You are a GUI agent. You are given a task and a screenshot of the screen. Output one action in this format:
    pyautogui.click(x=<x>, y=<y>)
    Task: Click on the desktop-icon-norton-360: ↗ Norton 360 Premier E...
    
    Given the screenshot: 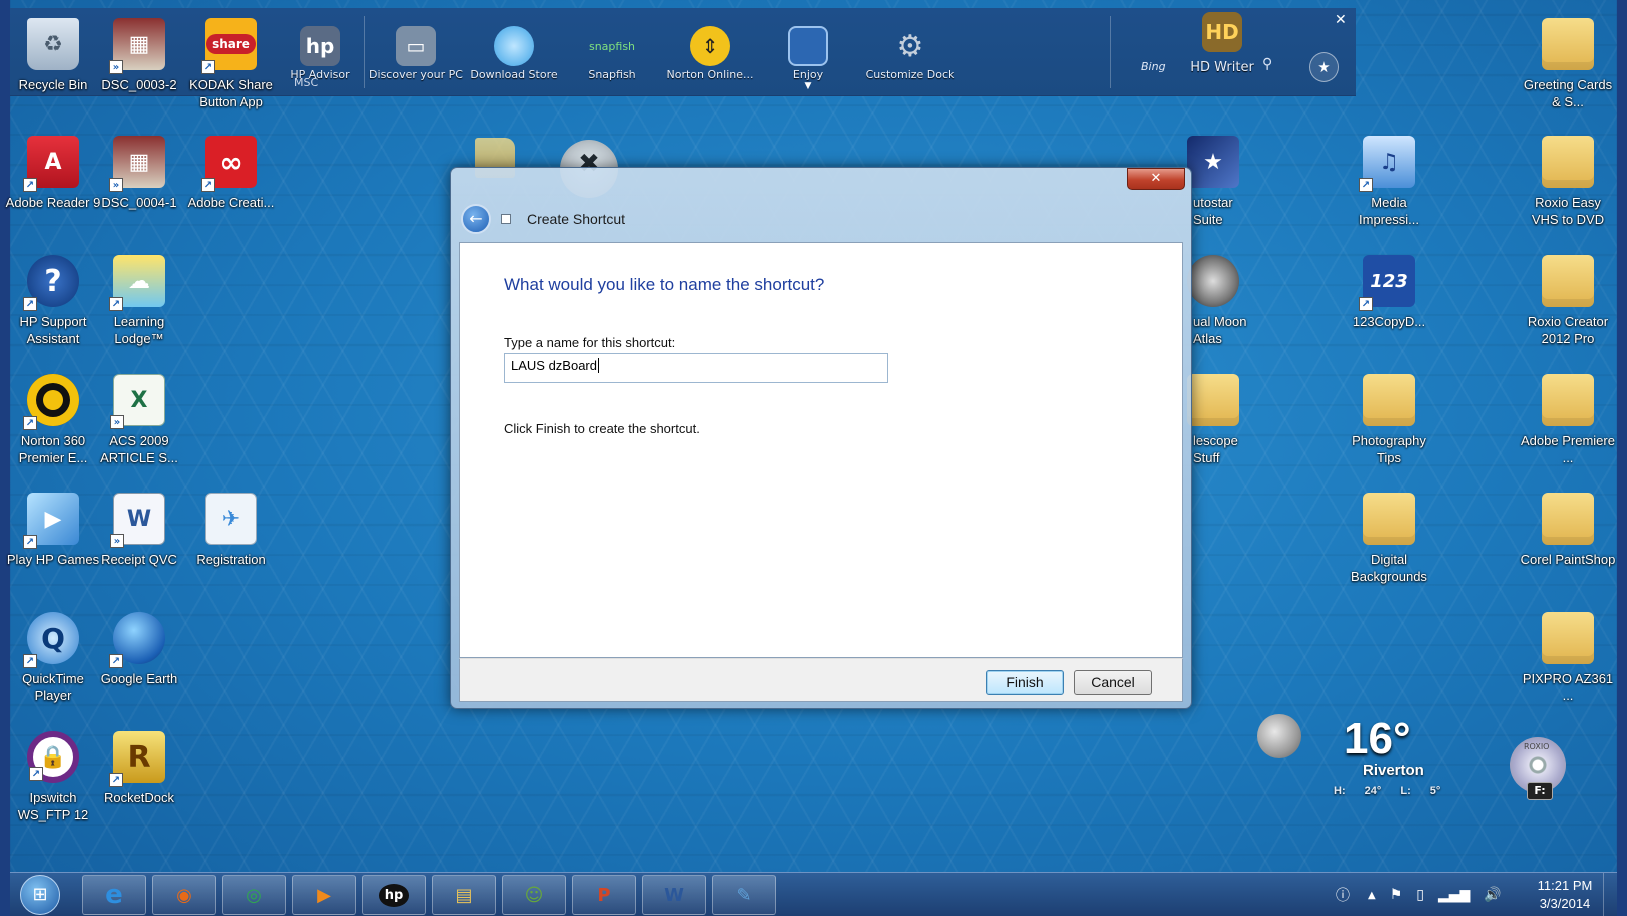 What is the action you would take?
    pyautogui.click(x=53, y=424)
    